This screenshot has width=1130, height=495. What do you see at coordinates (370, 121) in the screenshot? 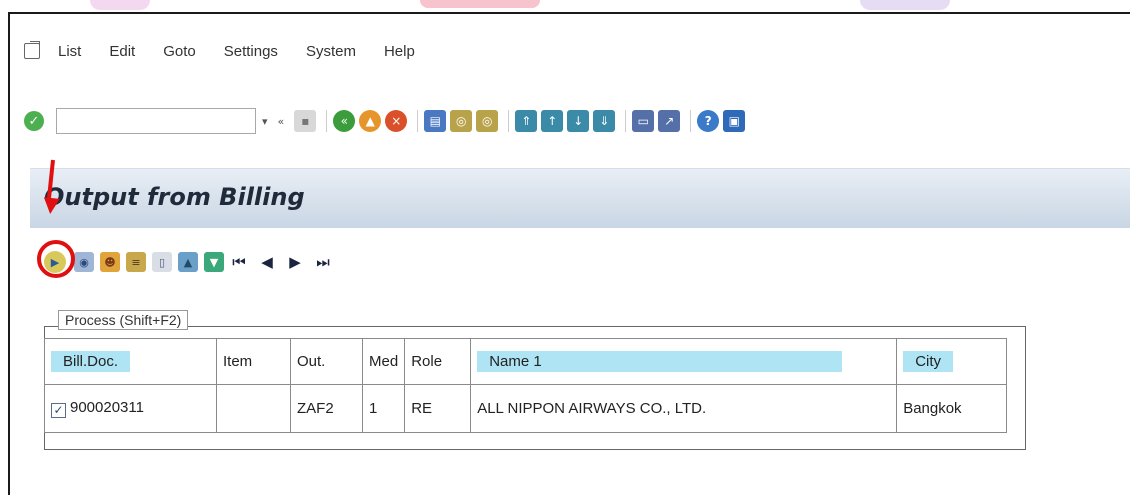
I see `exit-icon: ▲` at bounding box center [370, 121].